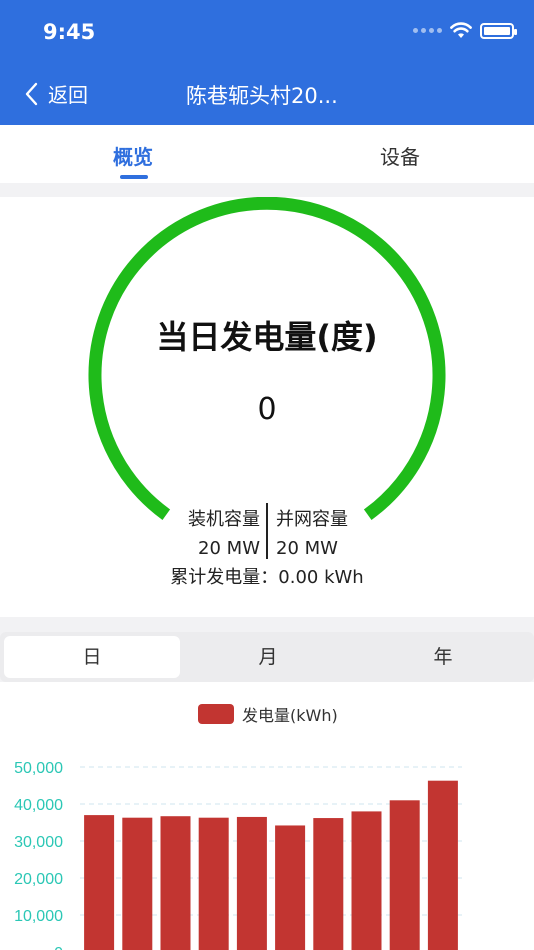 The height and width of the screenshot is (950, 534). Describe the element at coordinates (38, 916) in the screenshot. I see `y-tick-label: 10,000` at that location.